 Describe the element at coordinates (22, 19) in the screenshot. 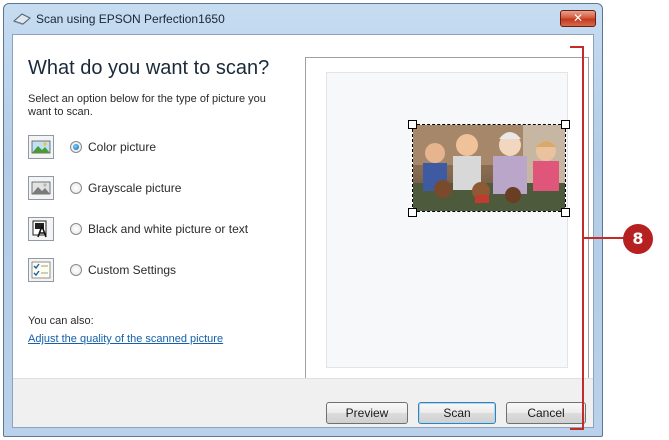

I see `scanner-icon` at that location.